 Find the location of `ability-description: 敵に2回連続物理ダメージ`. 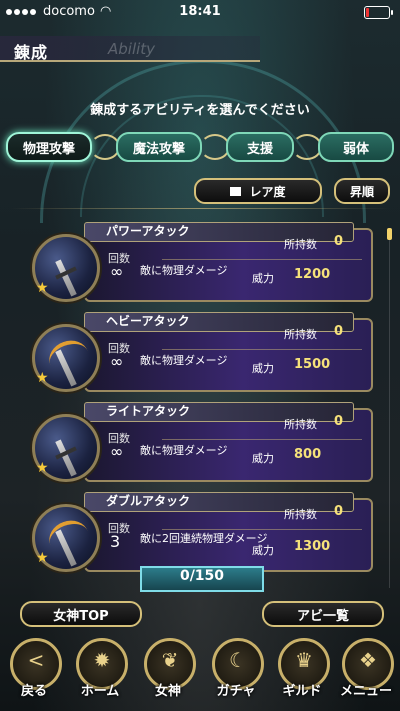

ability-description: 敵に2回連続物理ダメージ is located at coordinates (204, 538).